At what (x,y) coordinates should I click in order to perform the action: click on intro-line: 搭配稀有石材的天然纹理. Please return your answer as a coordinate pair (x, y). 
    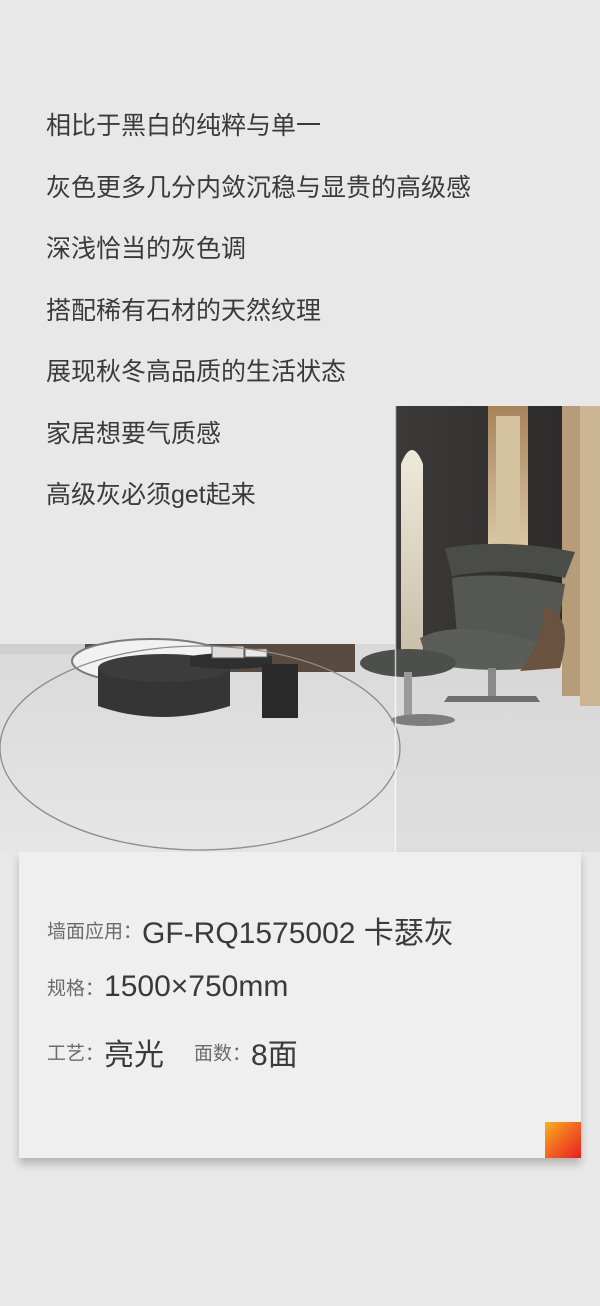
    Looking at the image, I should click on (184, 310).